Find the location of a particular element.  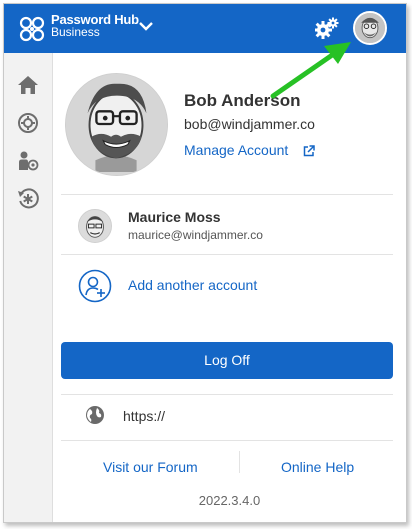

user-settings-icon is located at coordinates (28, 161).